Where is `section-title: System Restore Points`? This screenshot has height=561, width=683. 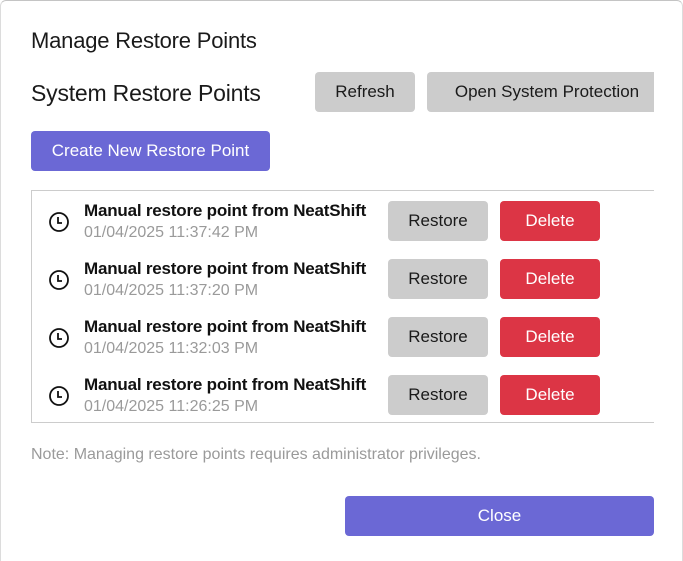 section-title: System Restore Points is located at coordinates (146, 93).